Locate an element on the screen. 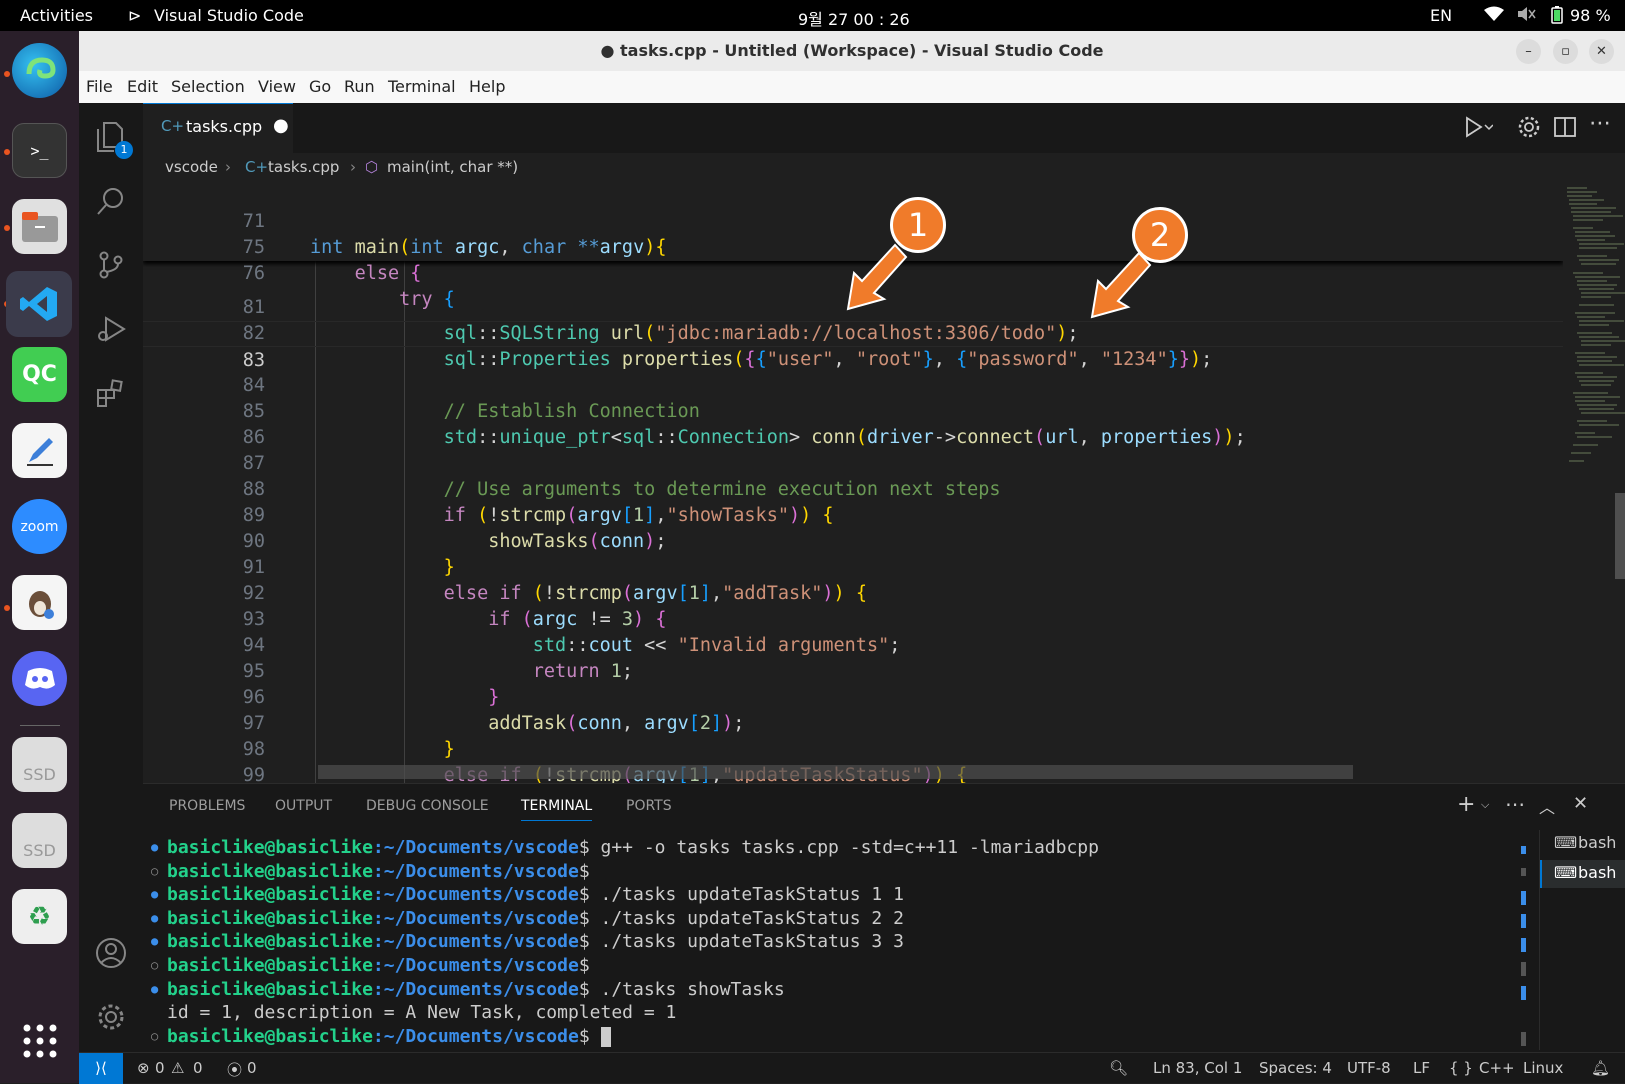  battery-icon is located at coordinates (1557, 17).